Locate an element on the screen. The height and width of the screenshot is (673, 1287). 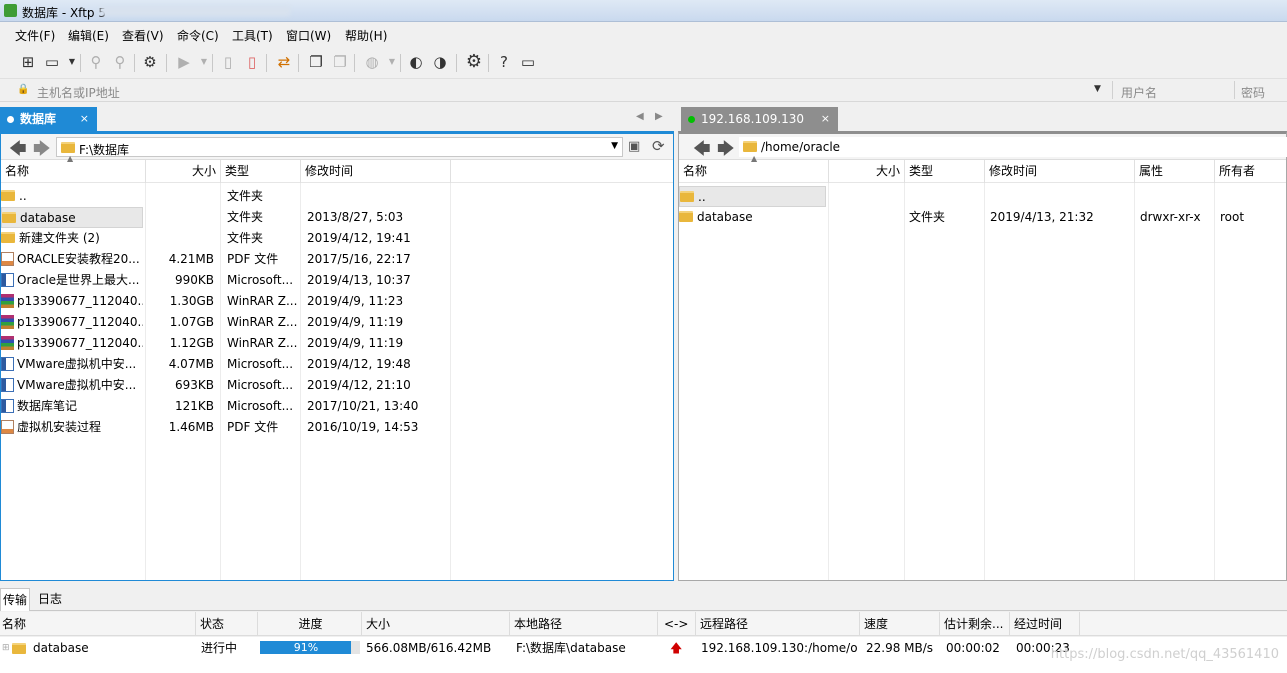
file-modified is located at coordinates (377, 196).